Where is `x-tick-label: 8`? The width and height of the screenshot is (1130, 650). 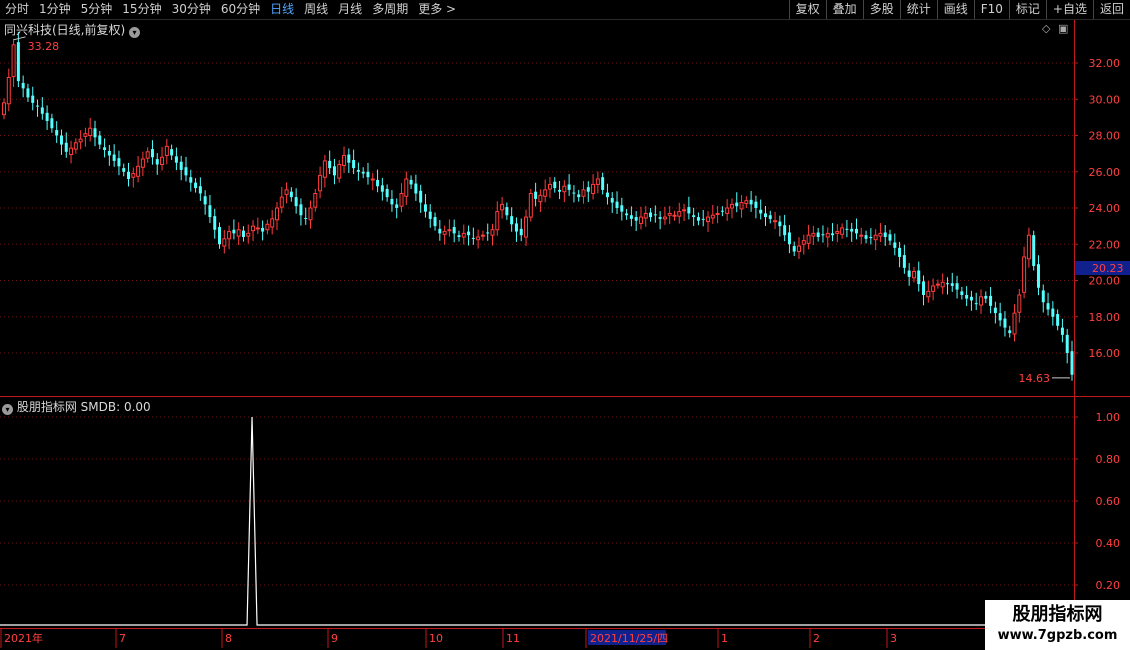
x-tick-label: 8 is located at coordinates (228, 638).